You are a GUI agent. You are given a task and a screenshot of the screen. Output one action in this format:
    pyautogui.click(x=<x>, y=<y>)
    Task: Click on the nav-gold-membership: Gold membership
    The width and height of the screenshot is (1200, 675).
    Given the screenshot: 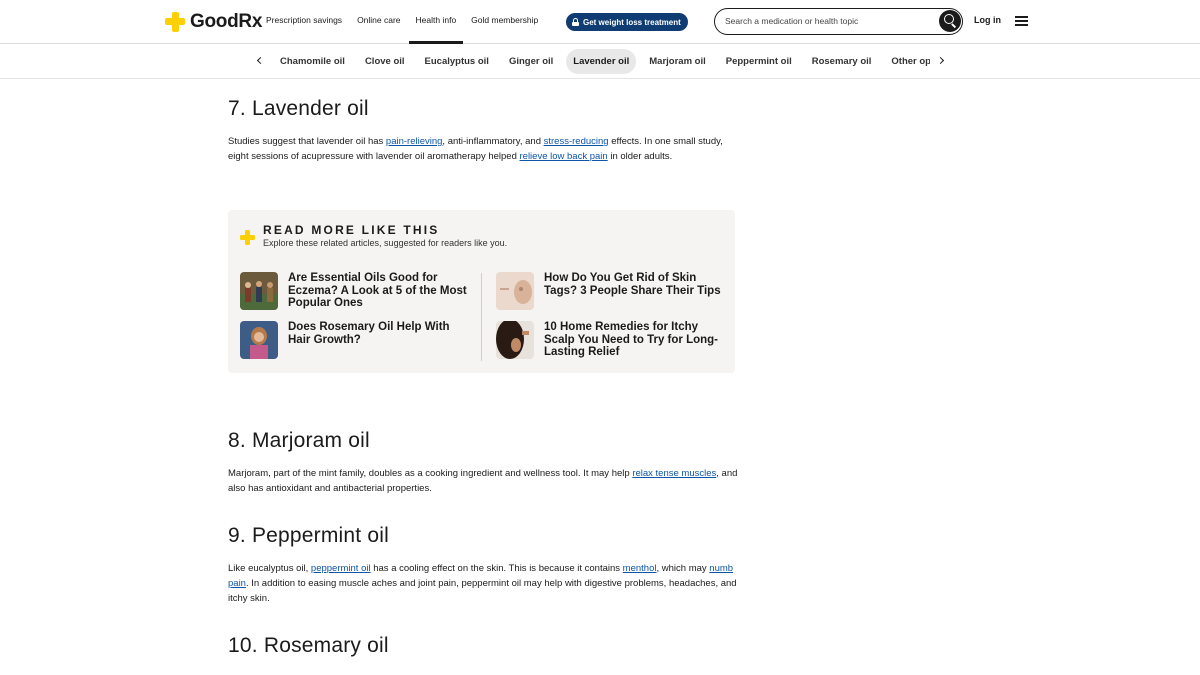 What is the action you would take?
    pyautogui.click(x=504, y=22)
    